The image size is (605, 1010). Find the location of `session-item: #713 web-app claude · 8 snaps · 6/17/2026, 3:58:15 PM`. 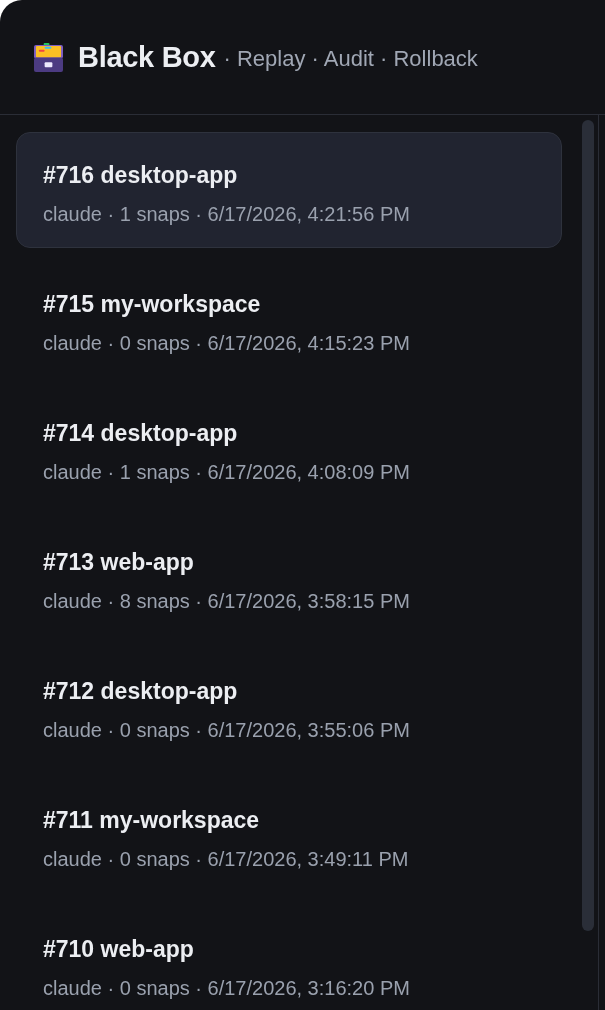

session-item: #713 web-app claude · 8 snaps · 6/17/2026, 3:58:15 PM is located at coordinates (289, 577).